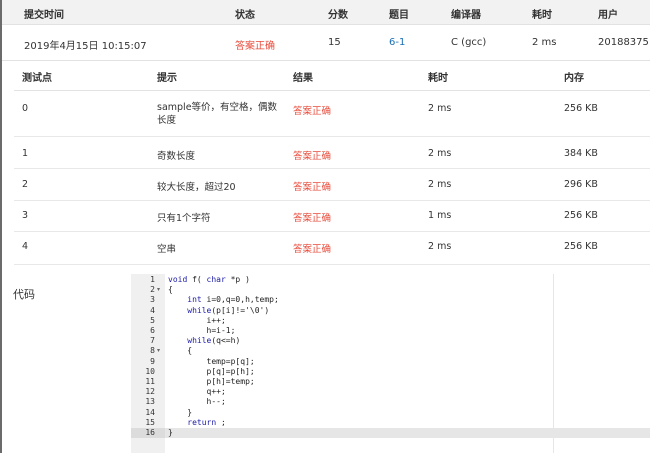 The width and height of the screenshot is (650, 453). What do you see at coordinates (150, 392) in the screenshot?
I see `line-number: 12` at bounding box center [150, 392].